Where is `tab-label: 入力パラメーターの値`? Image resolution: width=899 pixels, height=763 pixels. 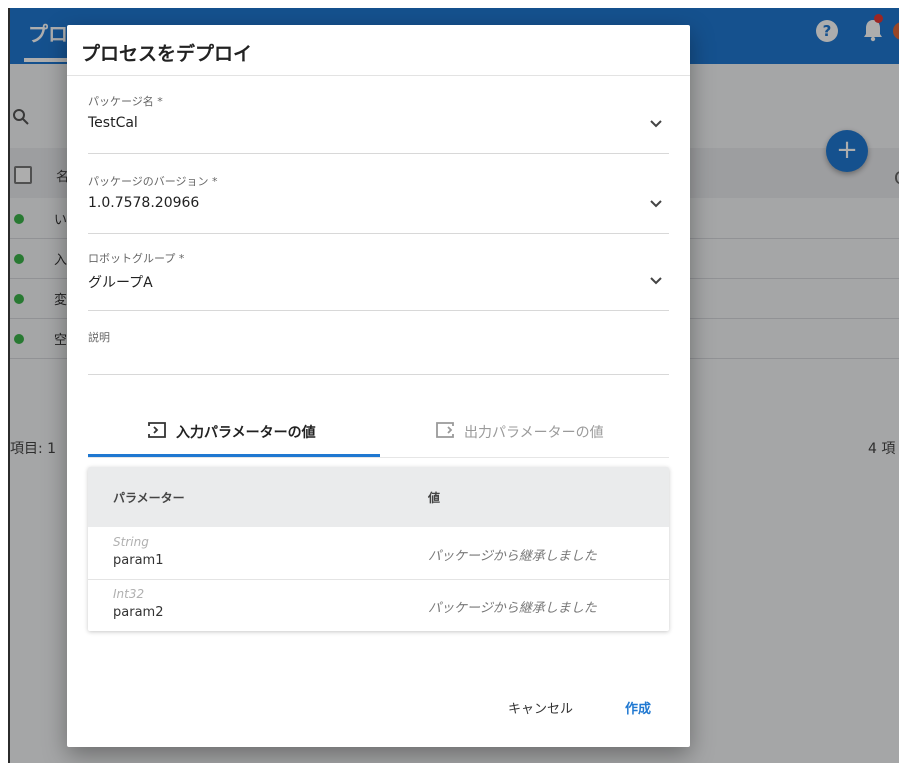 tab-label: 入力パラメーターの値 is located at coordinates (246, 433).